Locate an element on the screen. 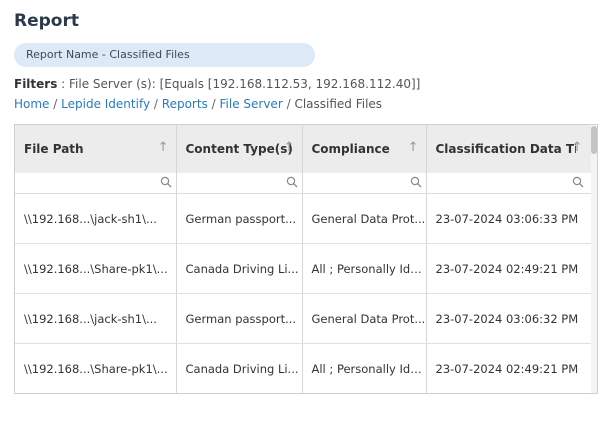 Image resolution: width=612 pixels, height=430 pixels. filter-cell-classification-data-time is located at coordinates (510, 183).